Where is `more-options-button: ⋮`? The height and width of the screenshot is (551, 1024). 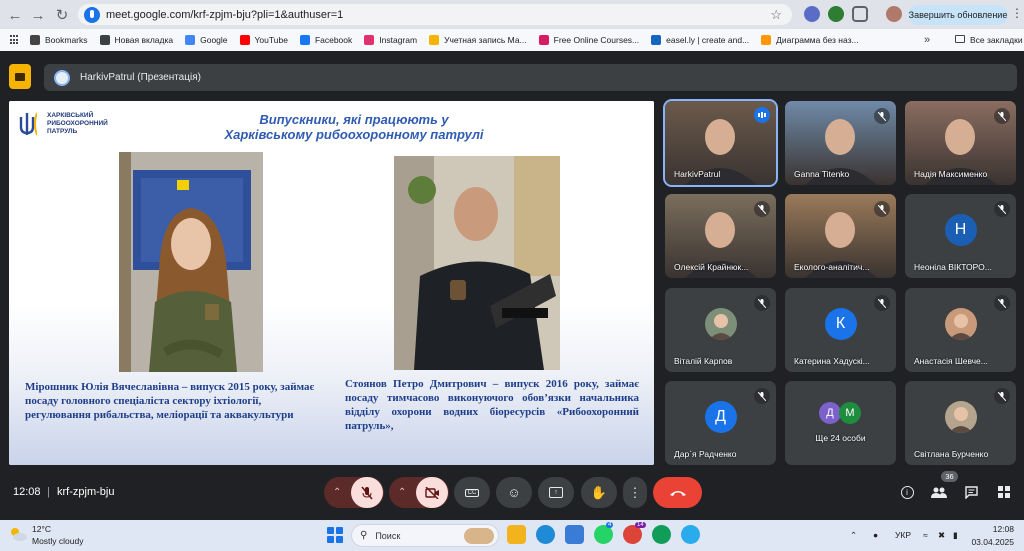
more-options-button: ⋮ is located at coordinates (635, 492).